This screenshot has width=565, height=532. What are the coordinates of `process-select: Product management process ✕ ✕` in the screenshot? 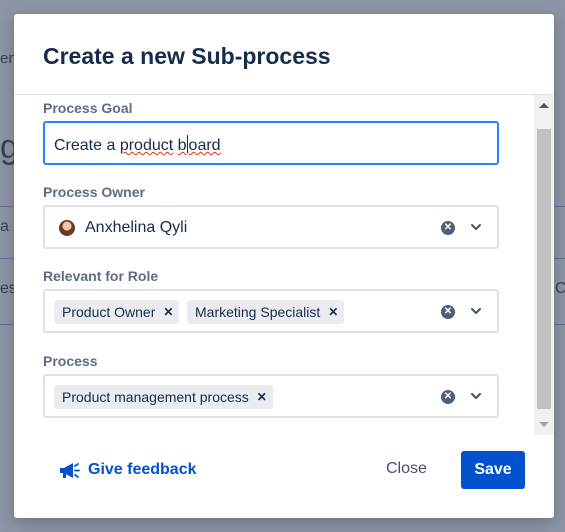 It's located at (271, 396).